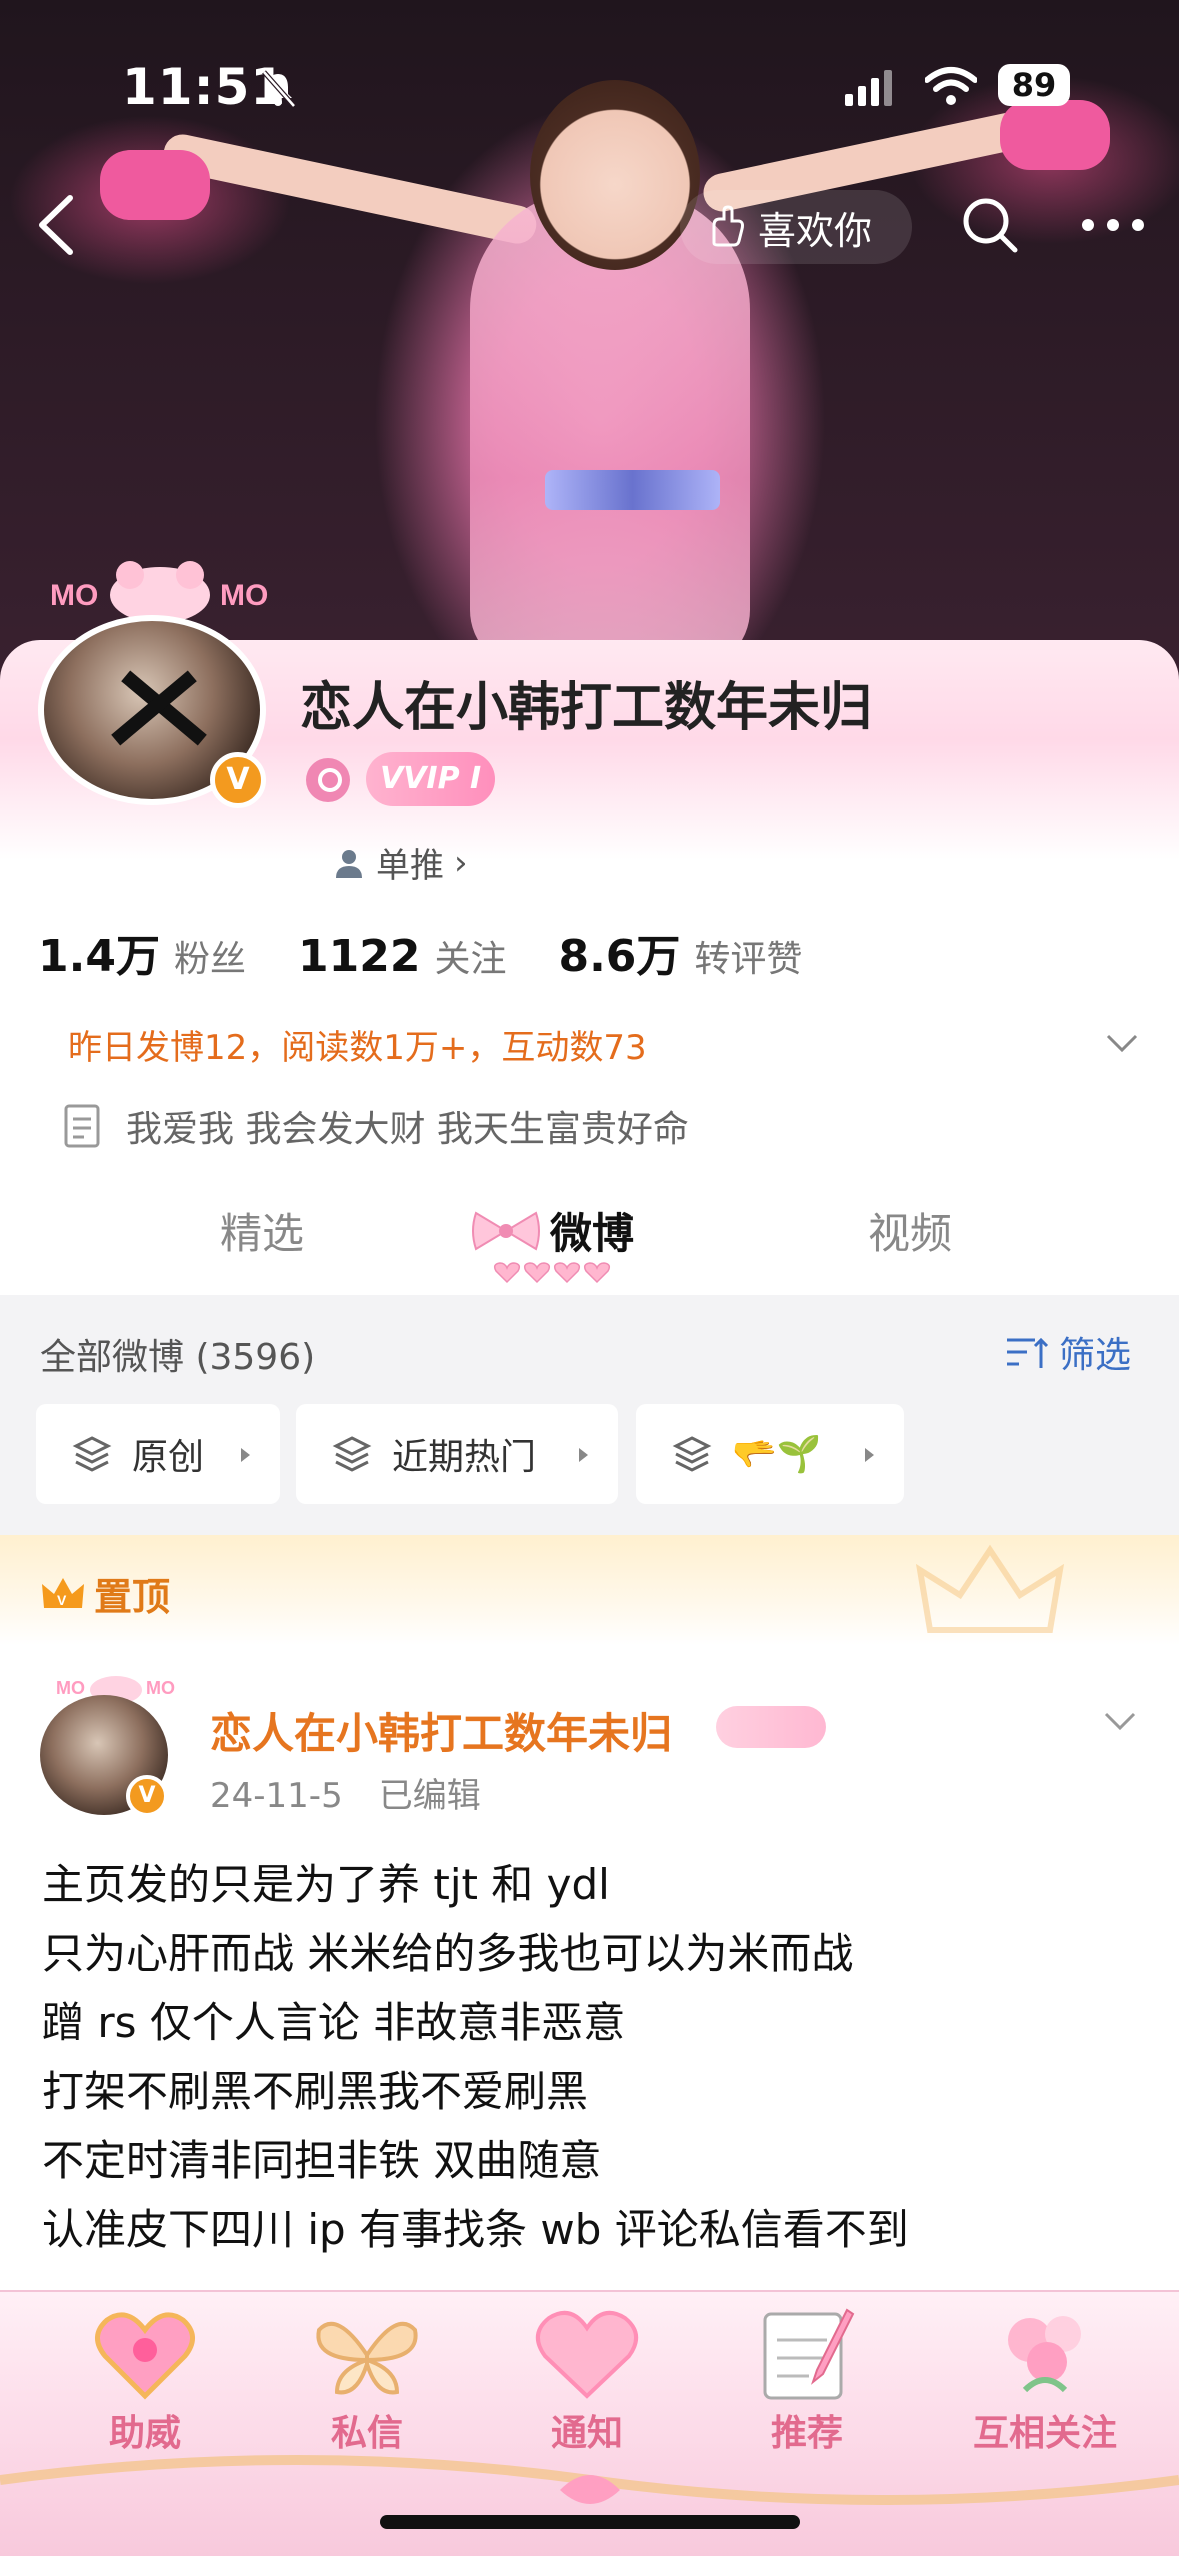 Image resolution: width=1179 pixels, height=2556 pixels. Describe the element at coordinates (586, 708) in the screenshot. I see `profile-username: 恋人在小韩打工数年未归` at that location.